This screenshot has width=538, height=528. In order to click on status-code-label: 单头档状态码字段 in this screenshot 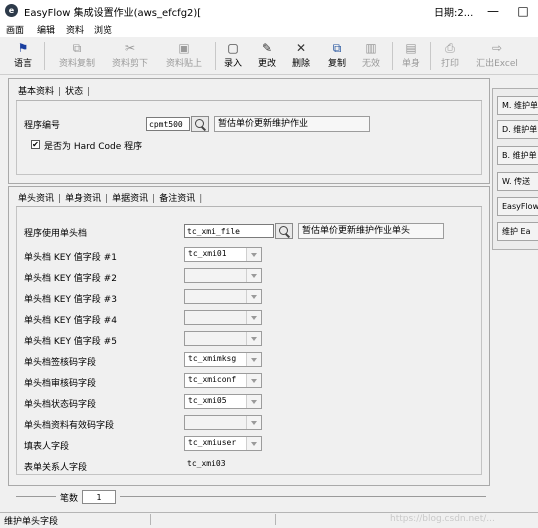, I will do `click(60, 405)`.